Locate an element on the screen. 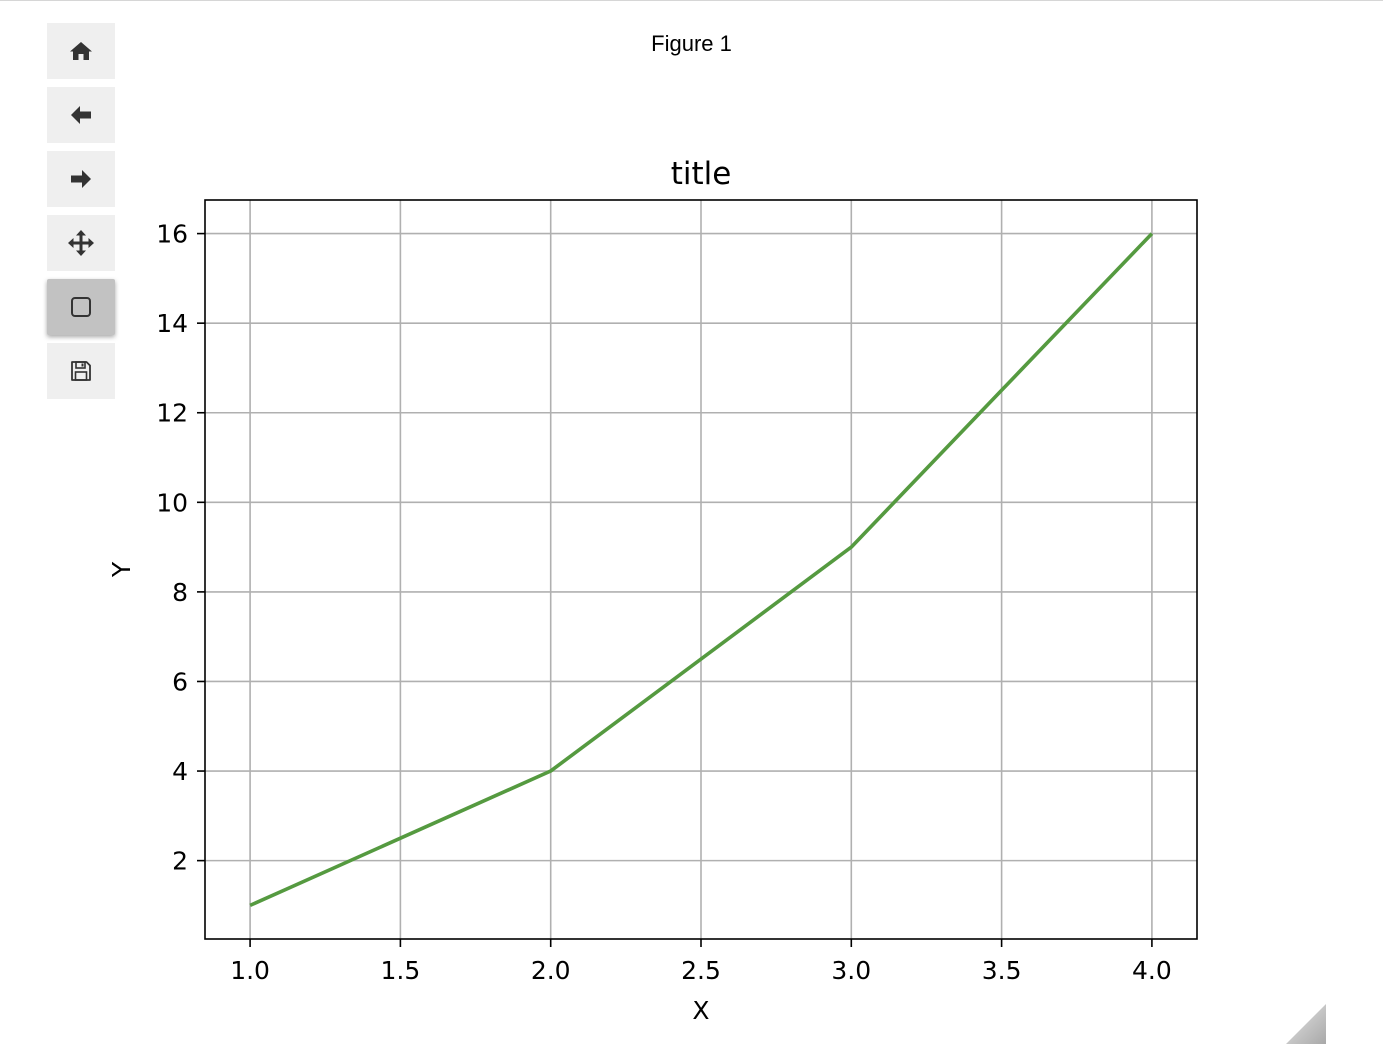 This screenshot has height=1049, width=1383. x-tick-label: 1.0 is located at coordinates (250, 970).